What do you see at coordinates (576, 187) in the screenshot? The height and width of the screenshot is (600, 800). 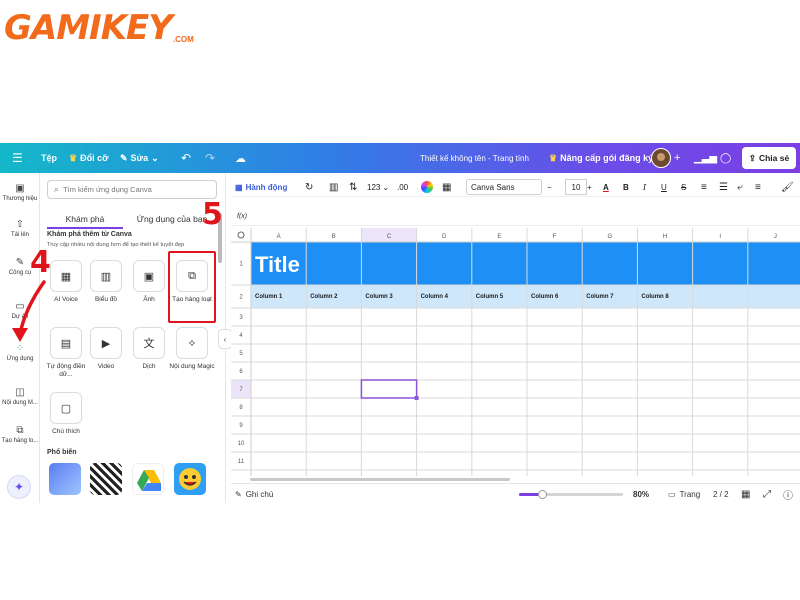 I see `font-size-input: 10` at bounding box center [576, 187].